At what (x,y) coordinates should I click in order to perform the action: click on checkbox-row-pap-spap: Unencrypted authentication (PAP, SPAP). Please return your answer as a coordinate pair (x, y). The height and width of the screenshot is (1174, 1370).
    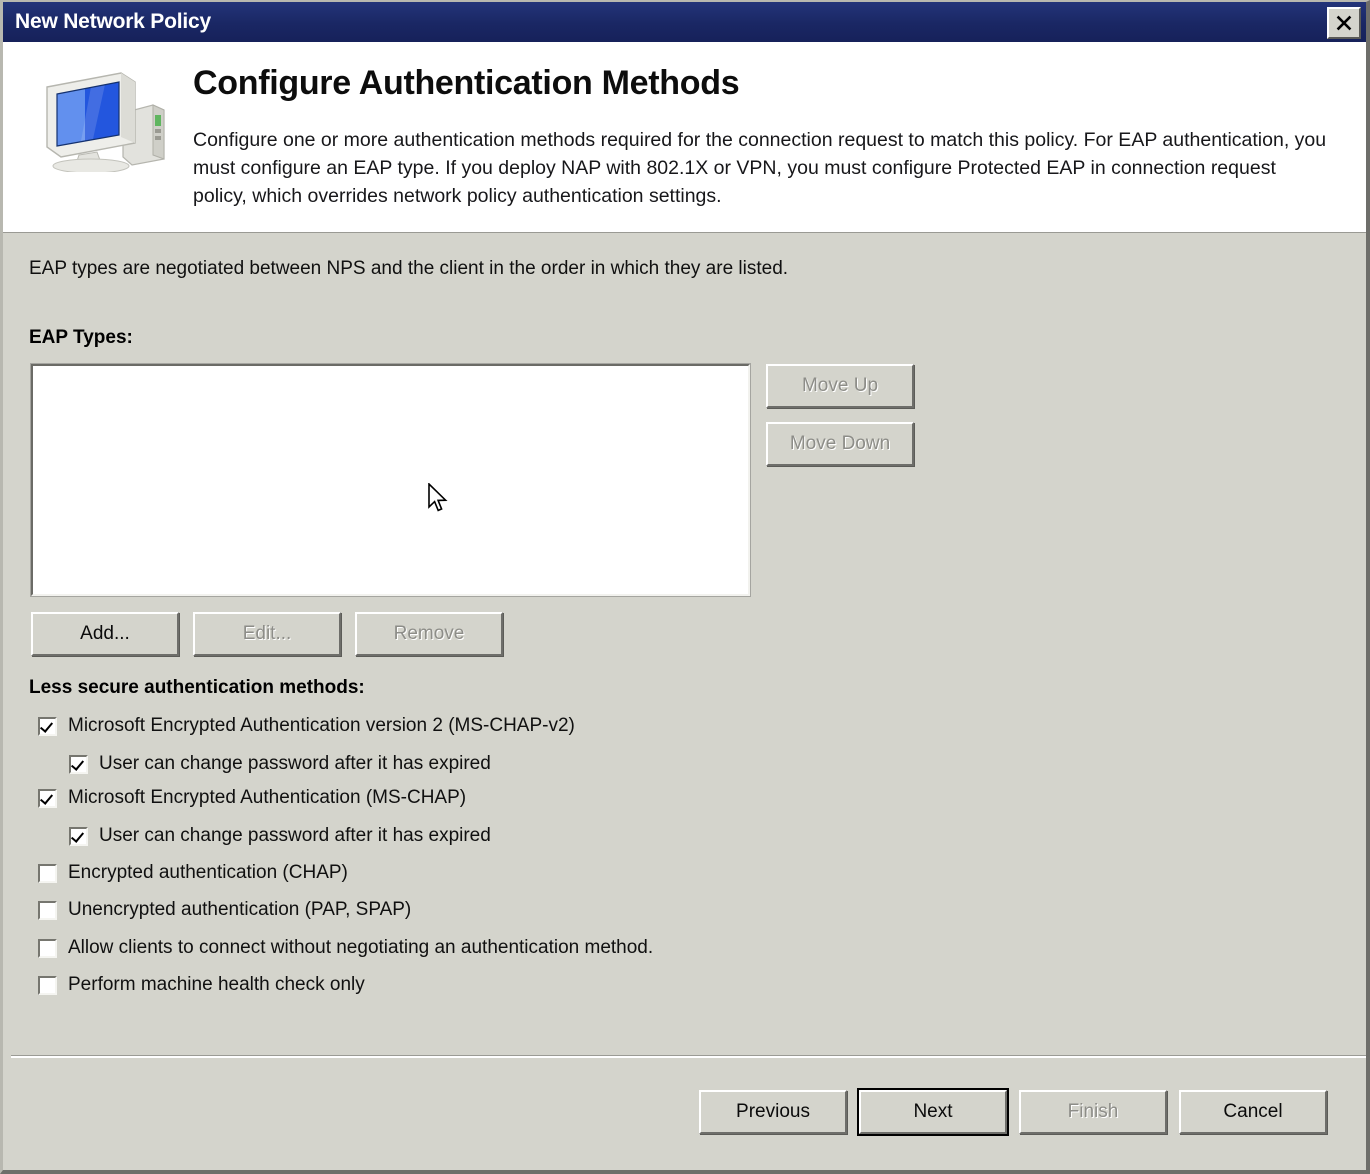
    Looking at the image, I should click on (224, 910).